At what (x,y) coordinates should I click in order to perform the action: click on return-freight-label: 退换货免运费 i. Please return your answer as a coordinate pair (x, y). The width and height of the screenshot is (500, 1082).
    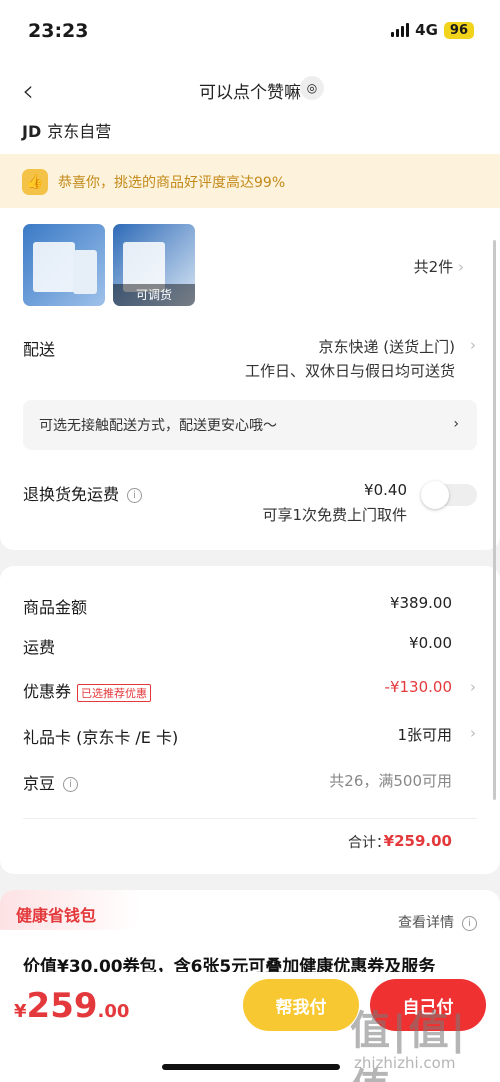
    Looking at the image, I should click on (83, 493).